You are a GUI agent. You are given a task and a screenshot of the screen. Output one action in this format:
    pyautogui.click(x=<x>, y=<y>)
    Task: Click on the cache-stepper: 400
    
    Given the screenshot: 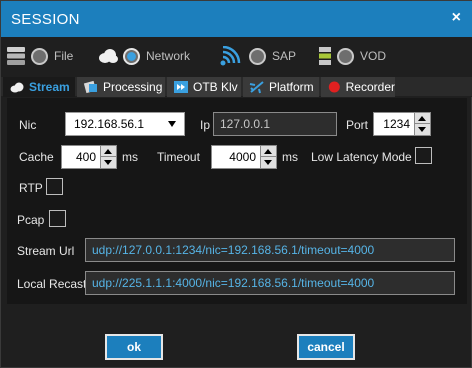 What is the action you would take?
    pyautogui.click(x=89, y=157)
    